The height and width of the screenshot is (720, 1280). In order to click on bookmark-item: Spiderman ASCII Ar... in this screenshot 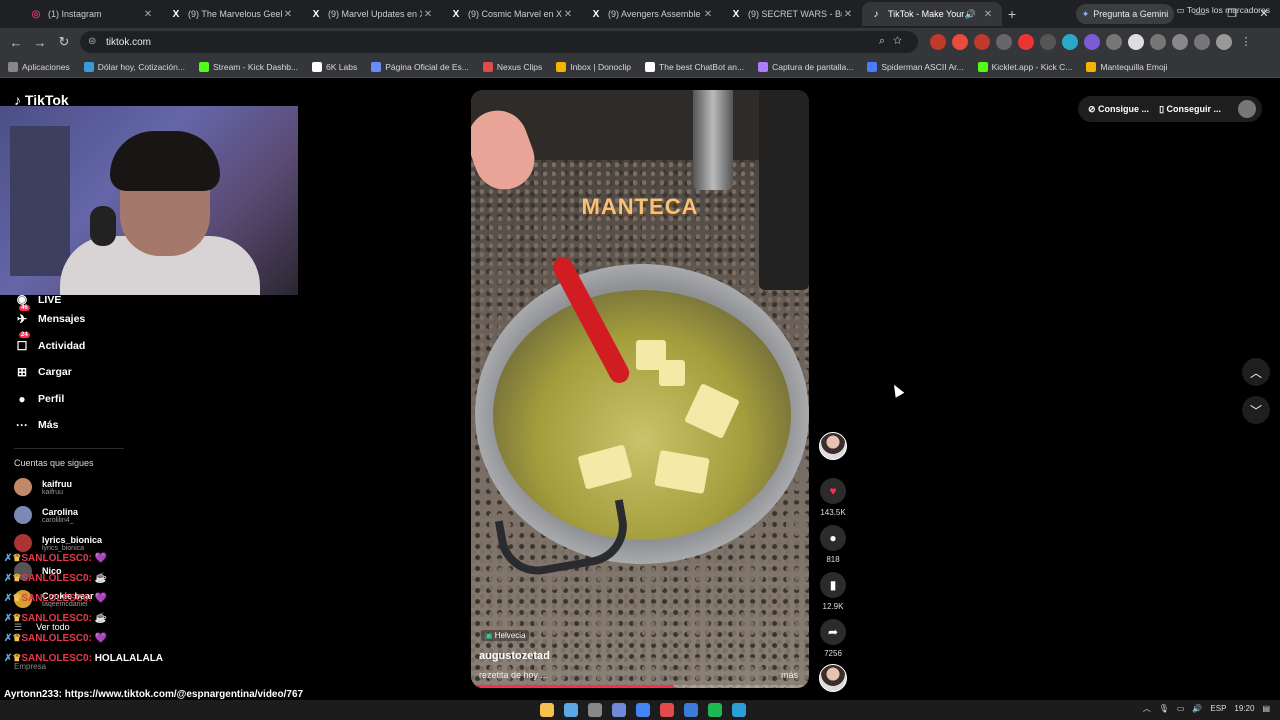, I will do `click(915, 66)`.